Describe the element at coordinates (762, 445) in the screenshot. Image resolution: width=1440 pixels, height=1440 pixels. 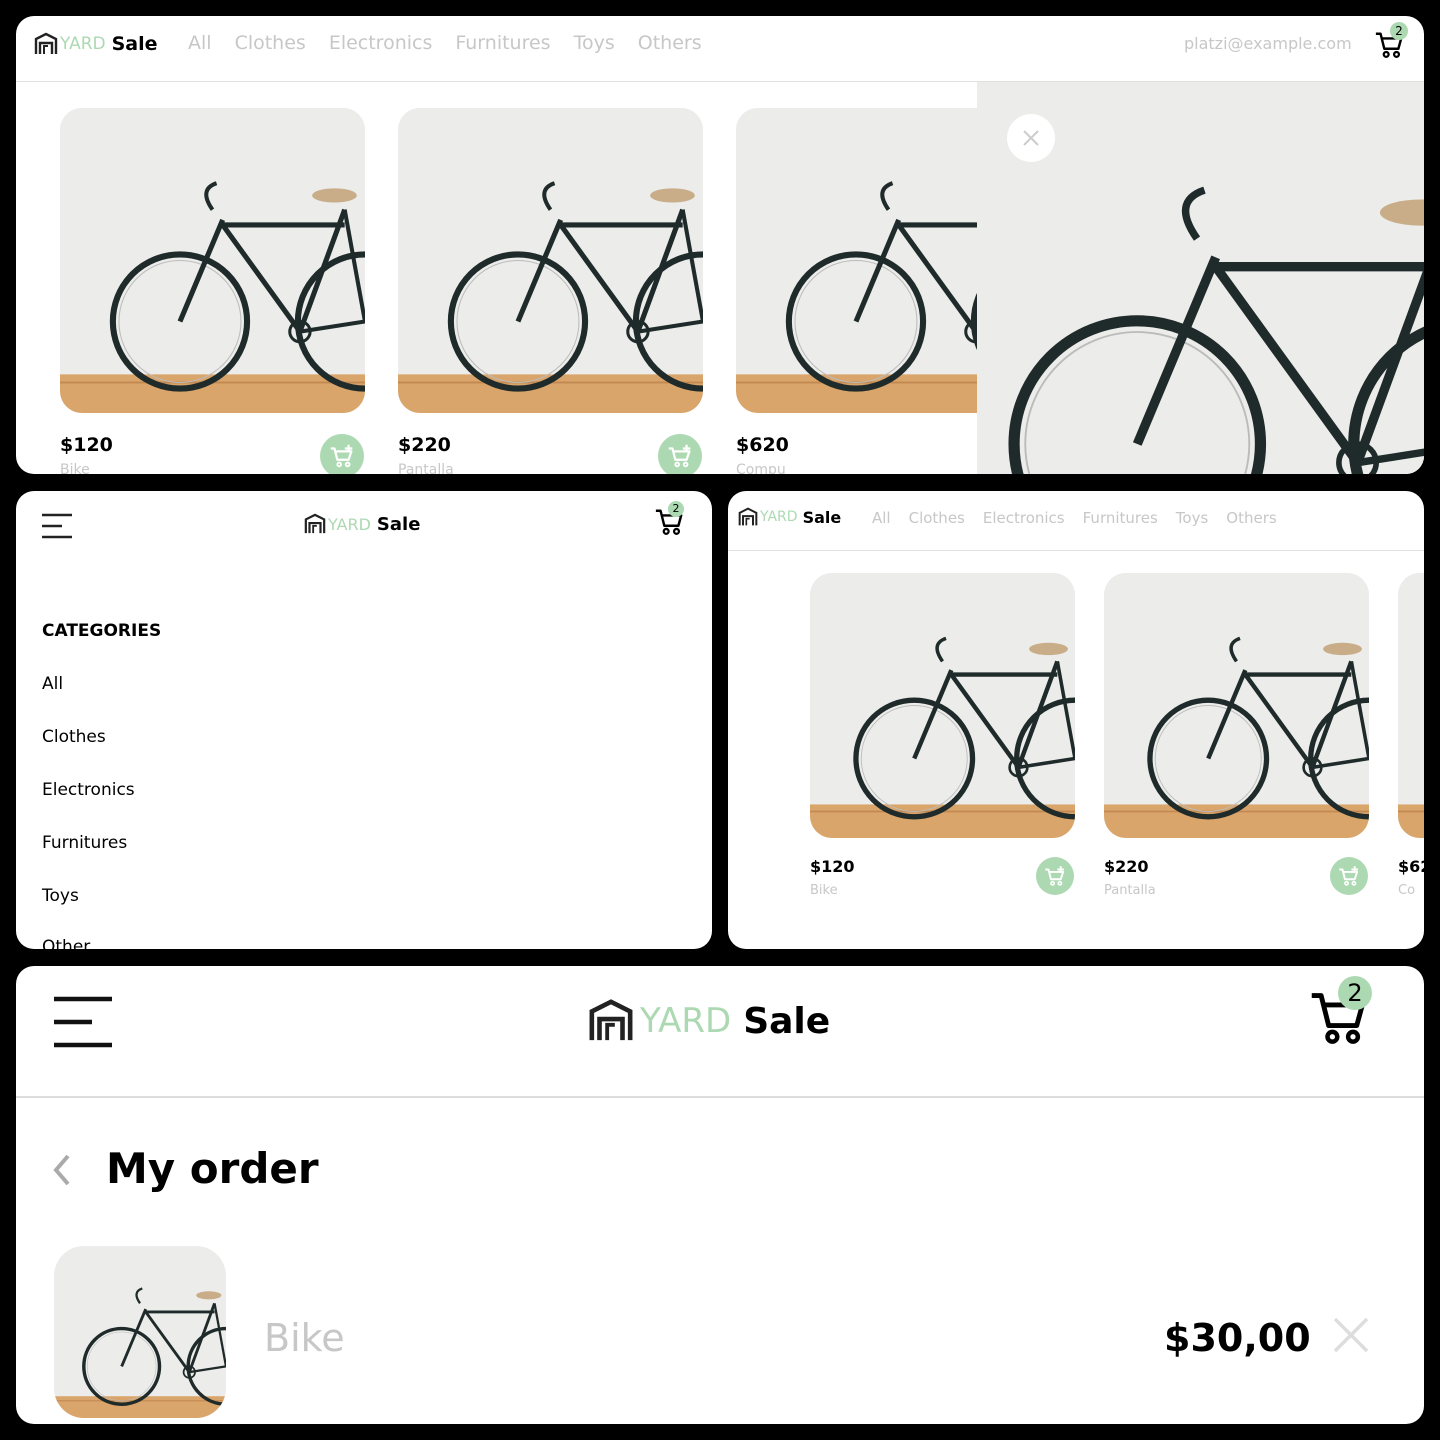
I see `product-price: $620` at that location.